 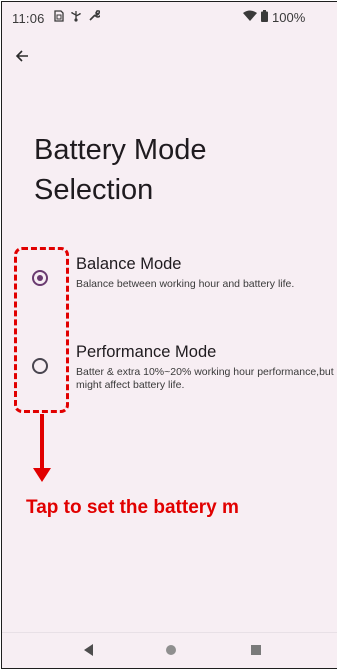 What do you see at coordinates (95, 17) in the screenshot?
I see `wrench-icon` at bounding box center [95, 17].